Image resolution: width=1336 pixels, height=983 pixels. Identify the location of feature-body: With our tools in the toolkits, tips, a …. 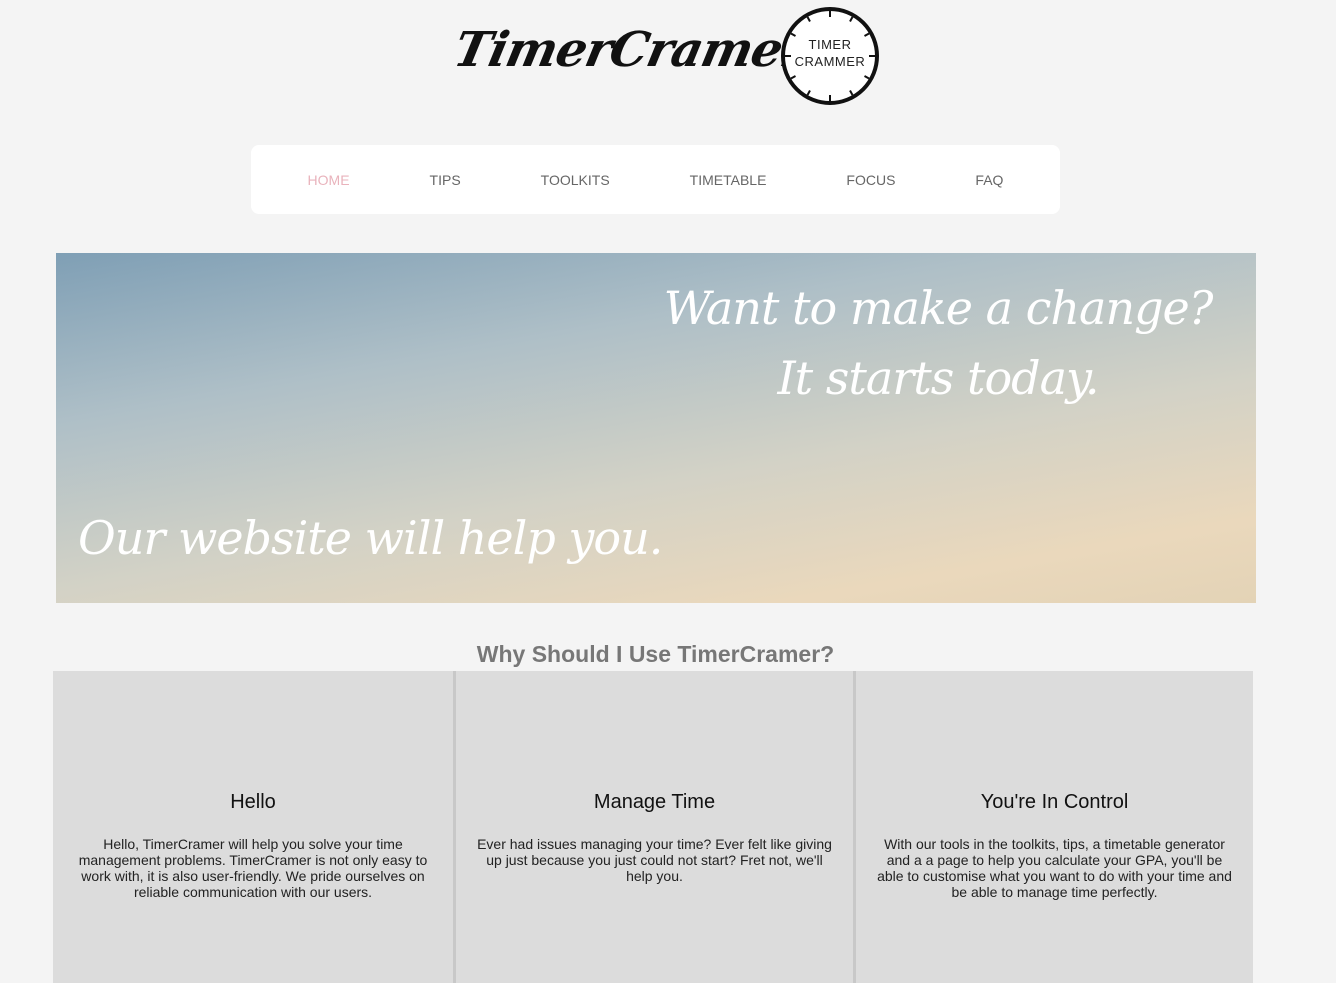
(1054, 868).